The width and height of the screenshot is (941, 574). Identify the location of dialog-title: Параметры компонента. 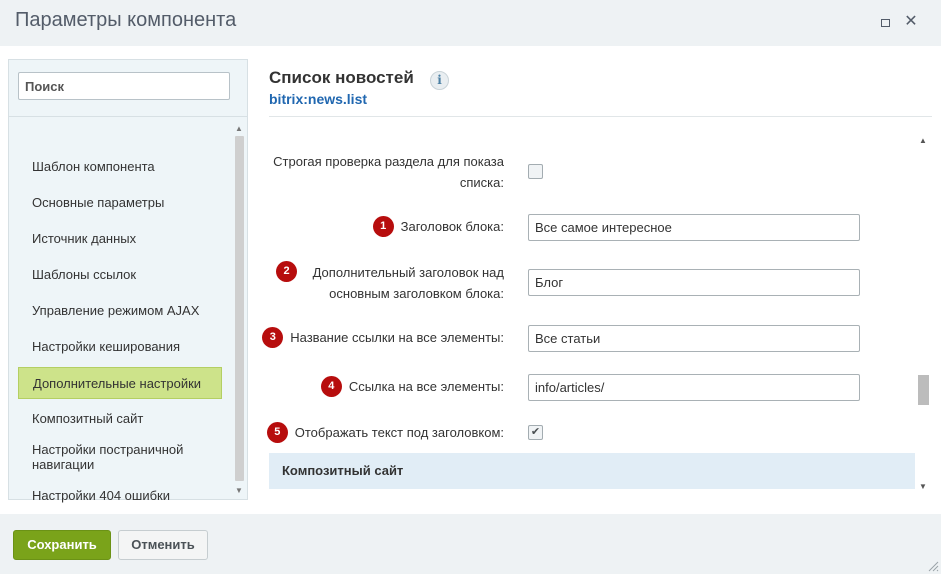
(126, 20).